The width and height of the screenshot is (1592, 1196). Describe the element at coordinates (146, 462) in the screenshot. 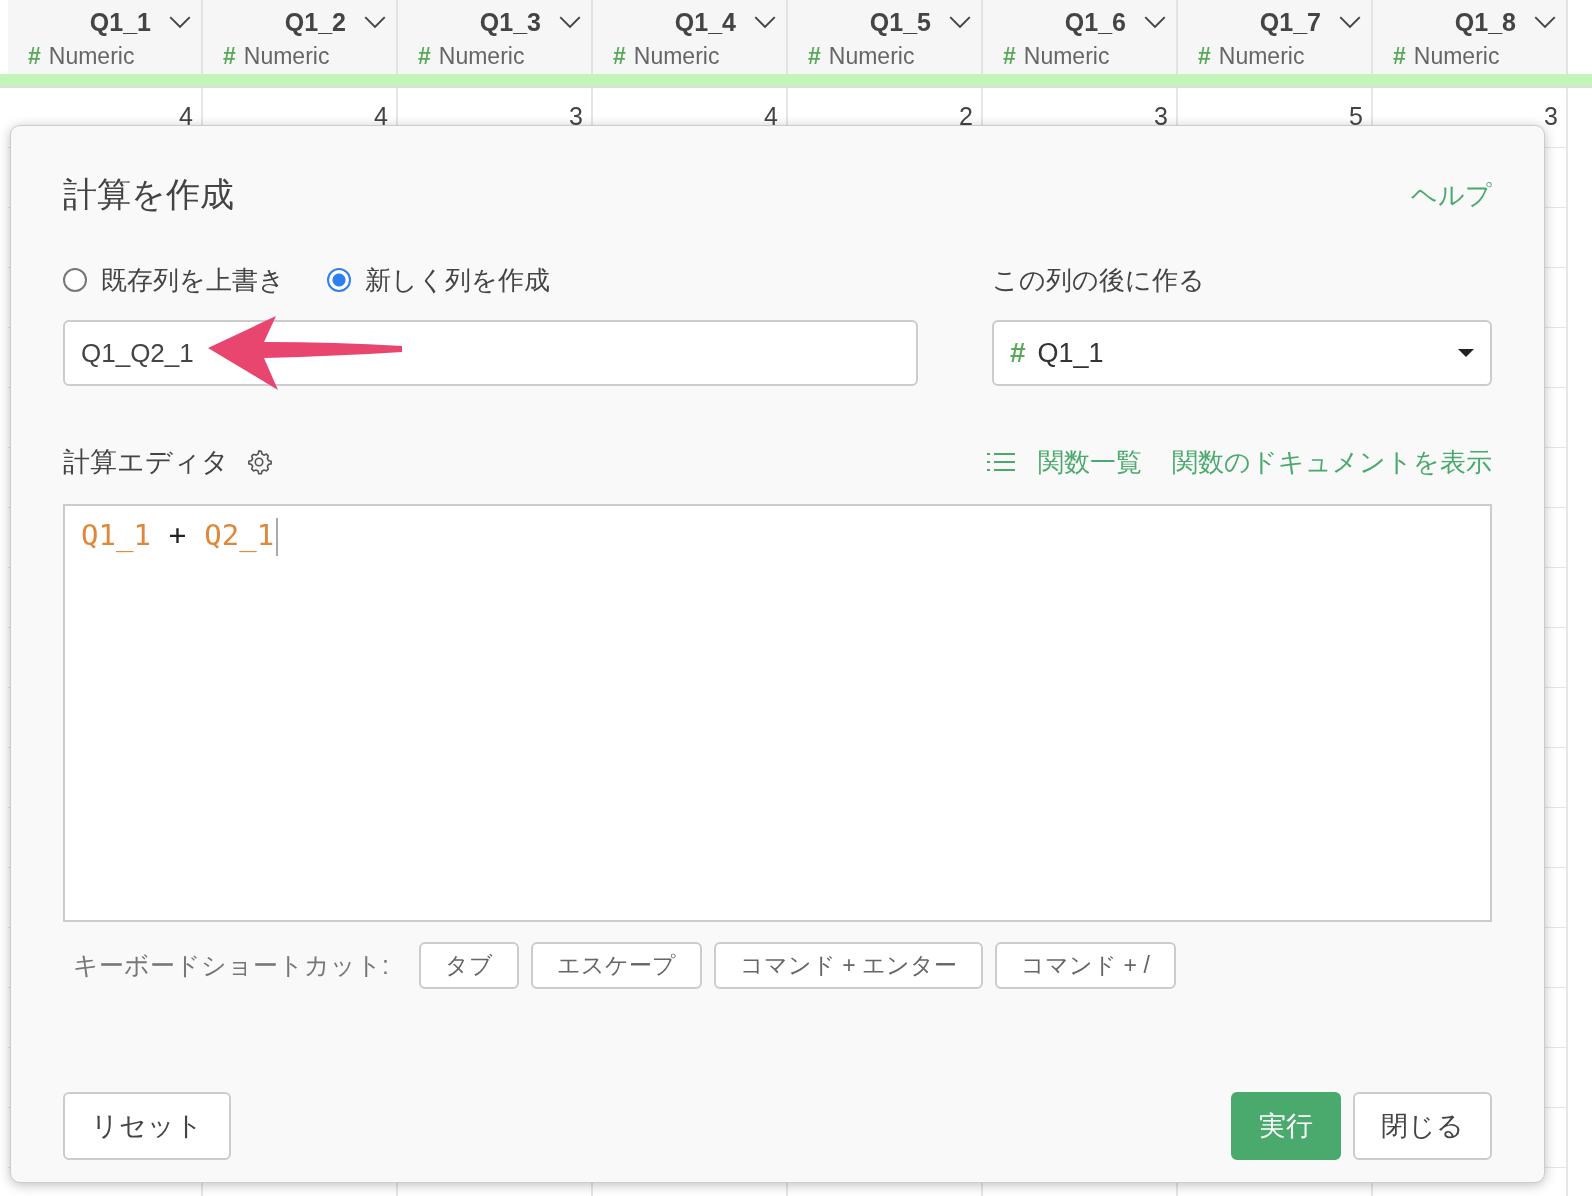

I see `editor-label: 計算エディタ` at that location.